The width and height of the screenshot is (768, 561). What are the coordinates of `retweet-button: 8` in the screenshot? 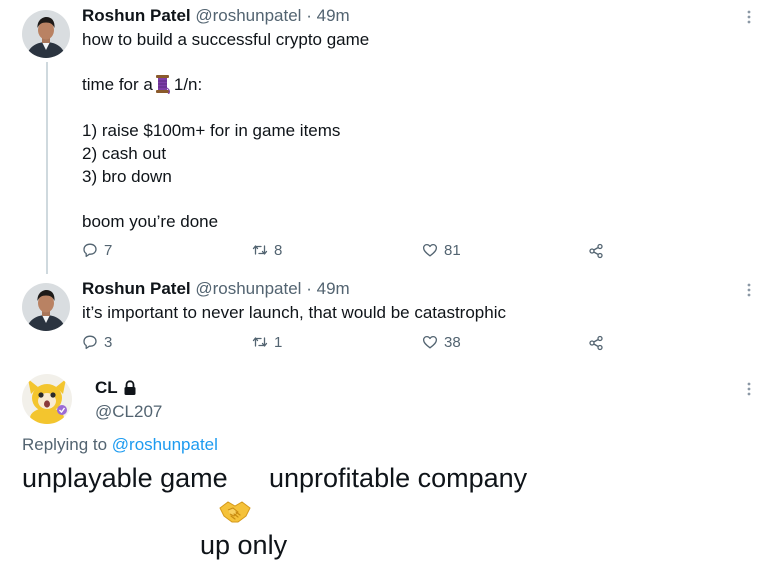 It's located at (267, 250).